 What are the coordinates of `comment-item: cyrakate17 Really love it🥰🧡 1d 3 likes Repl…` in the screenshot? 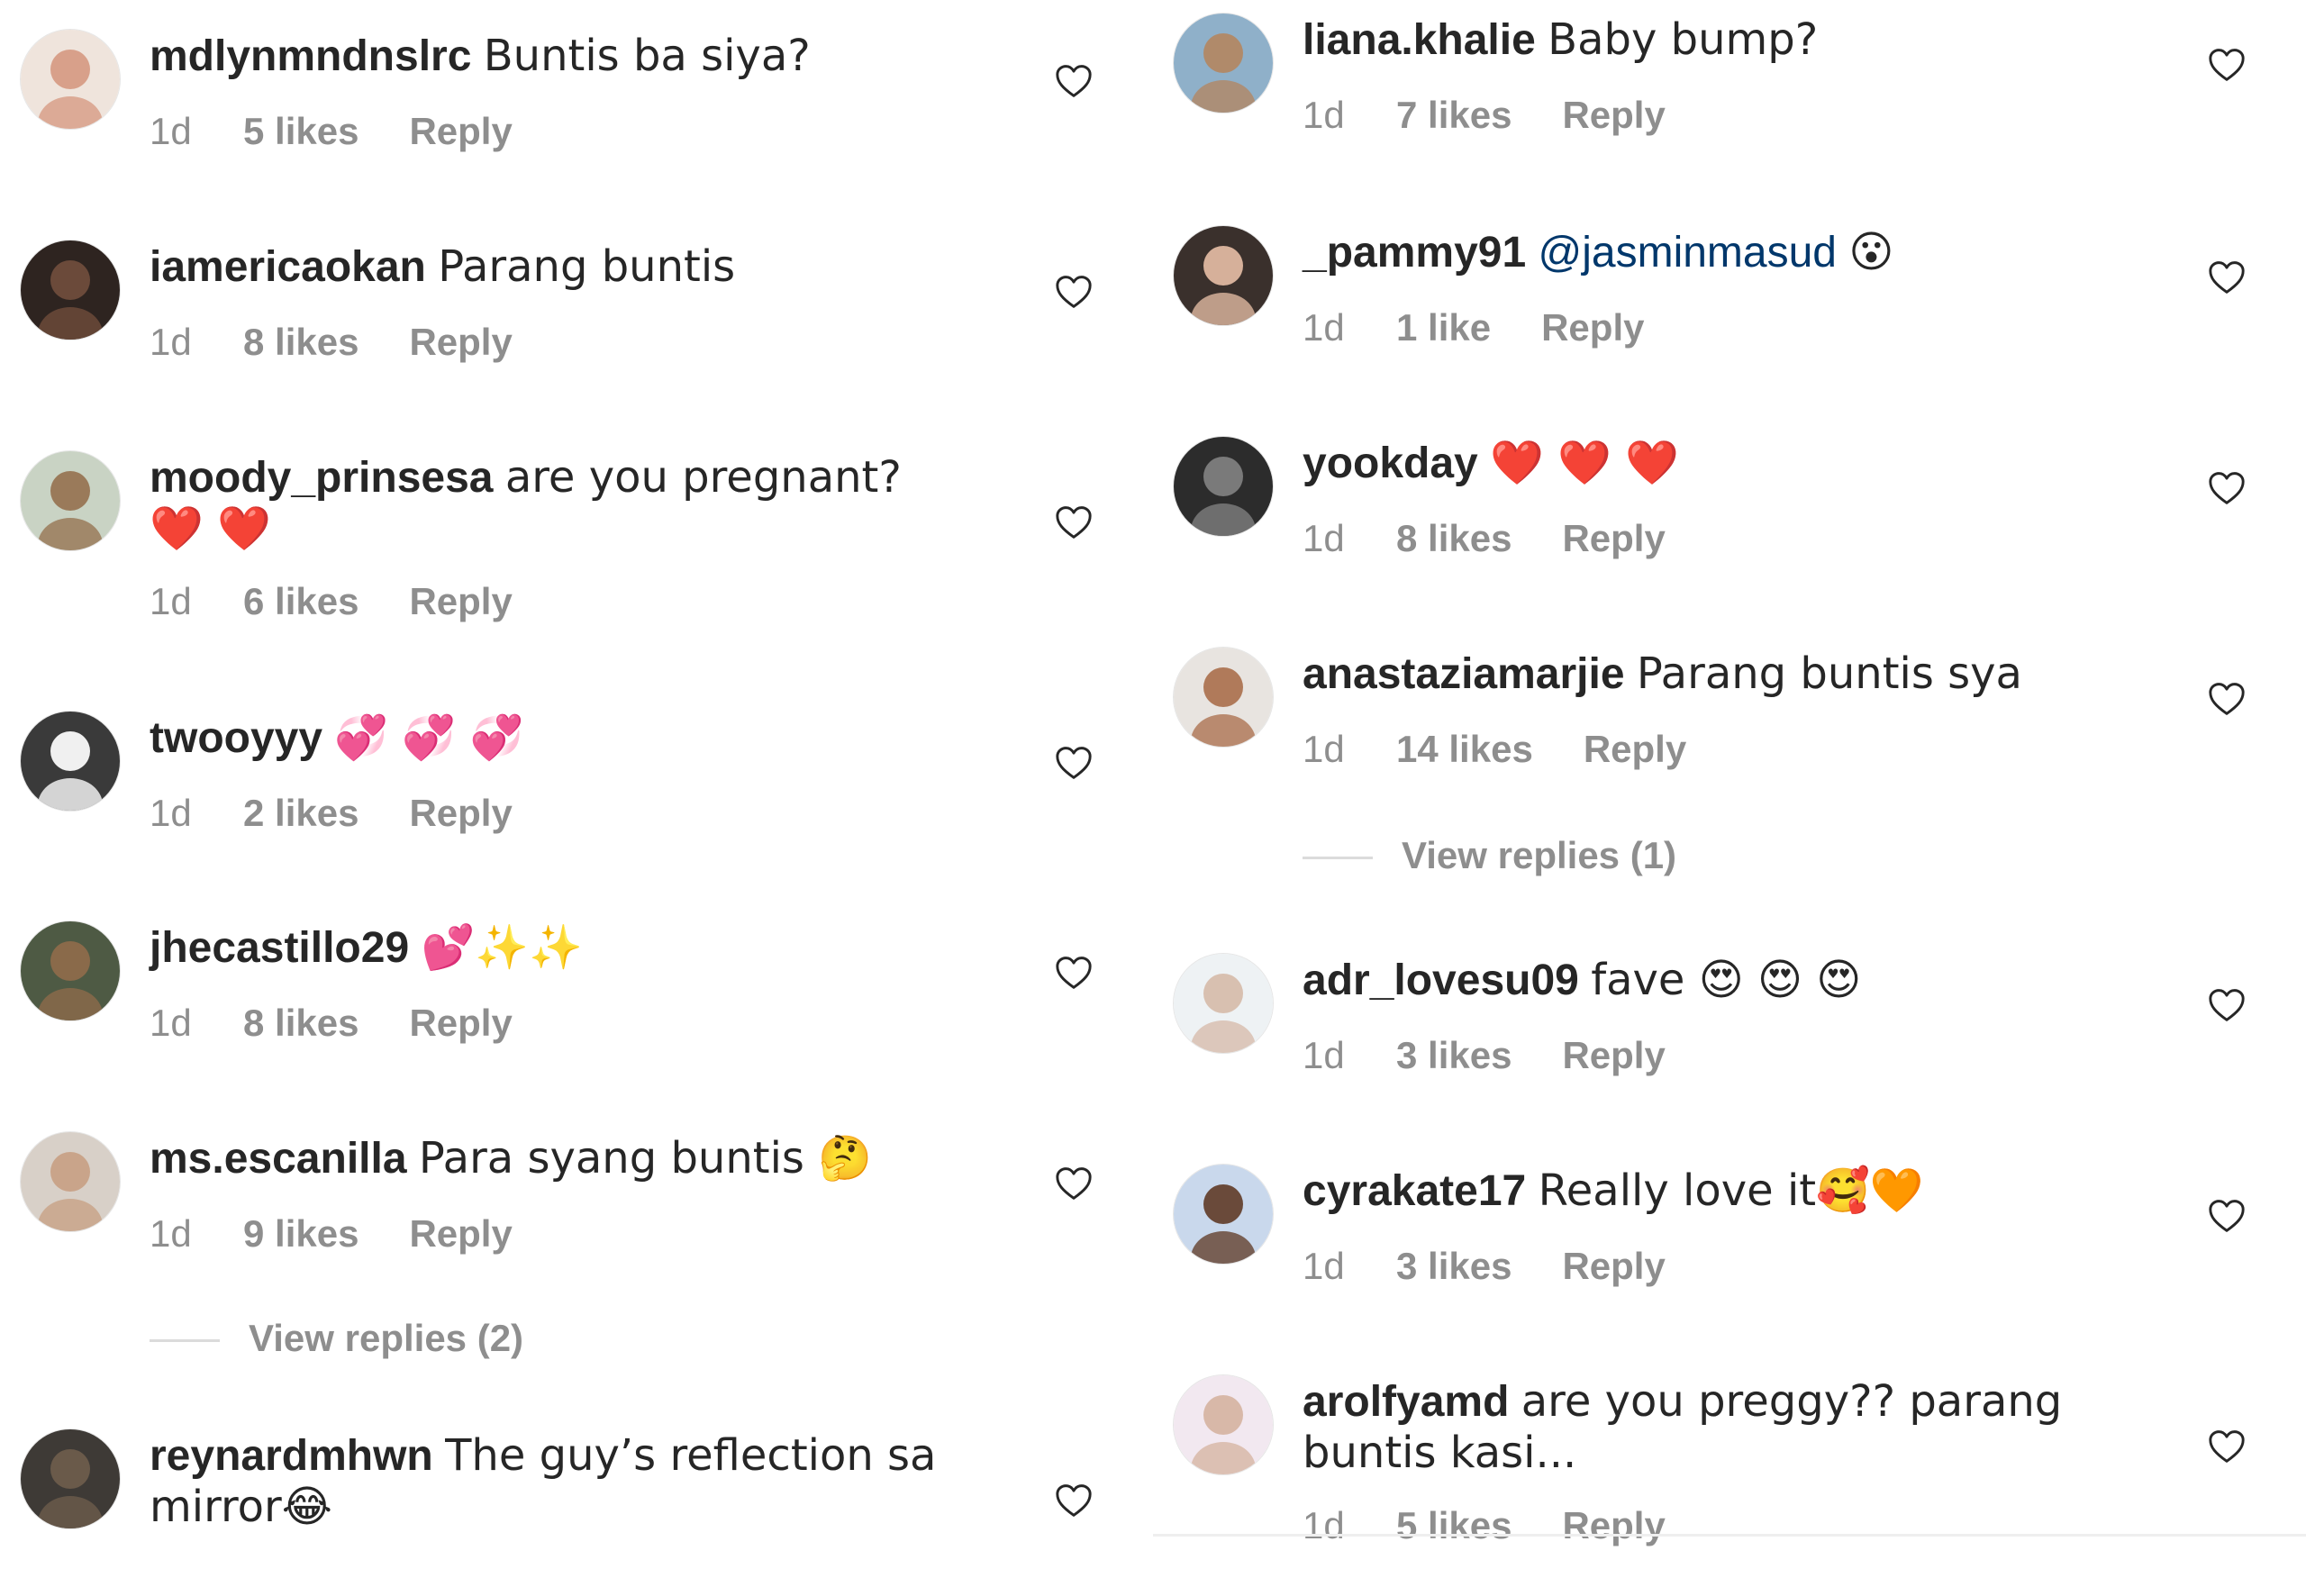 It's located at (1729, 1241).